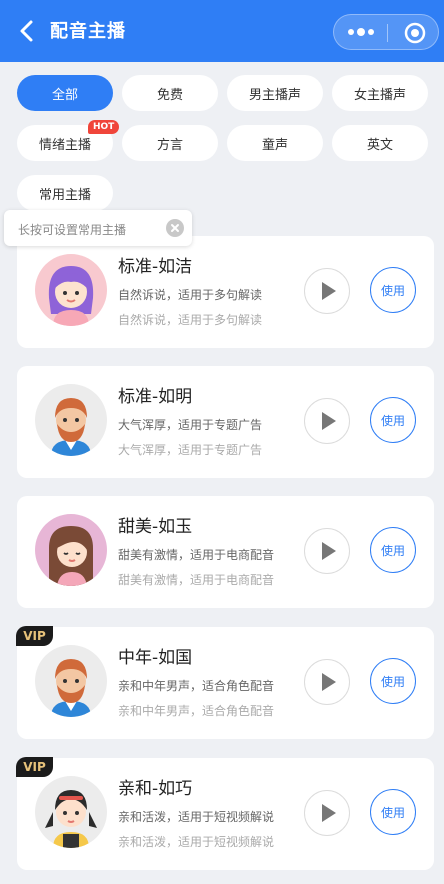 Image resolution: width=444 pixels, height=884 pixels. I want to click on hot-badge: HOT, so click(104, 127).